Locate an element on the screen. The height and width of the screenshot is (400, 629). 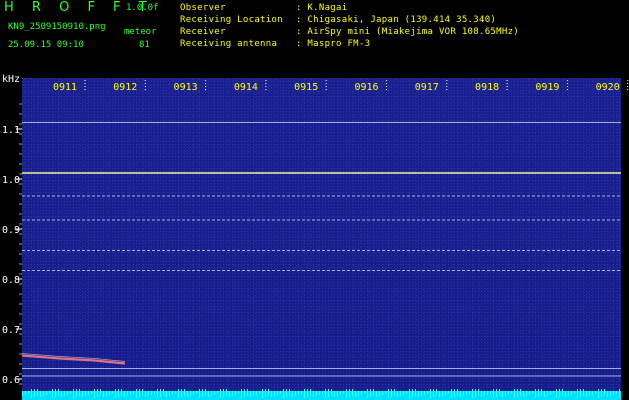
time-tick-label: 0913 is located at coordinates (186, 87).